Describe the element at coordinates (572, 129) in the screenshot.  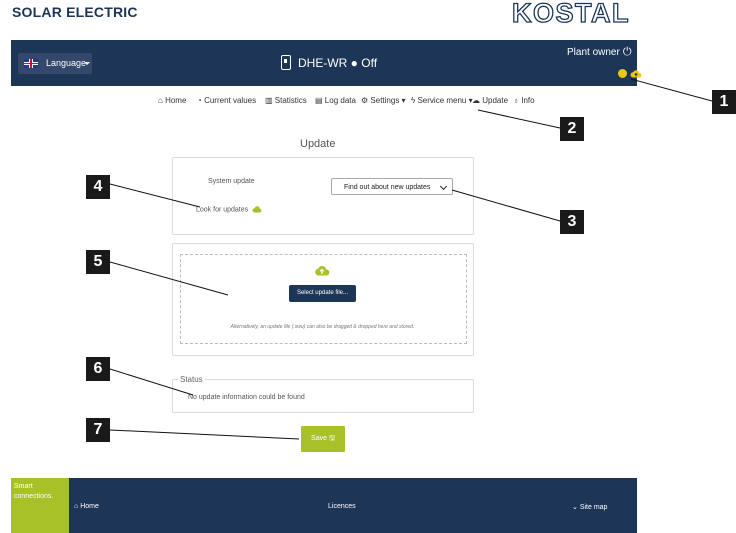
I see `callout-2: 2` at that location.